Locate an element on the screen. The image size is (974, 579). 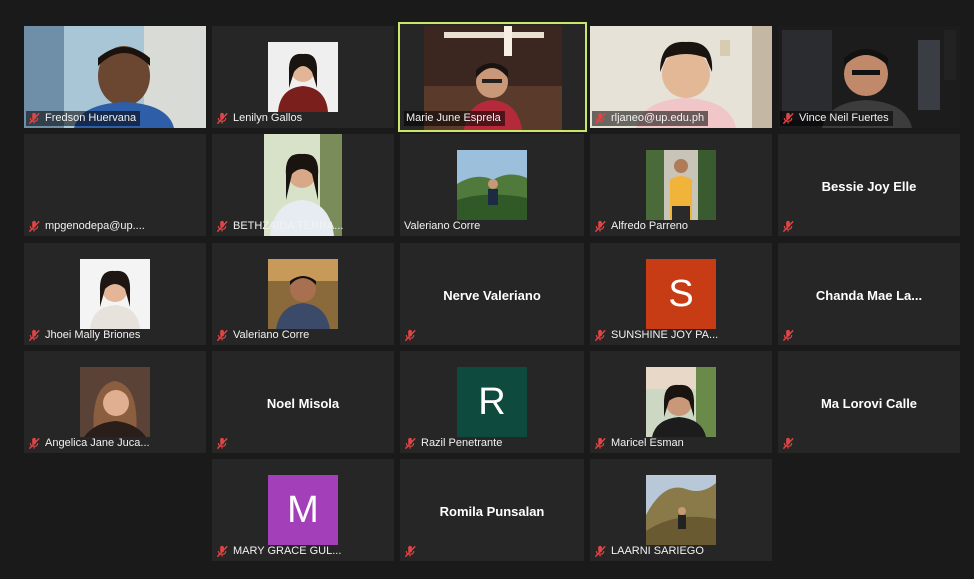
participant-name: Fredson Huervana is located at coordinates (91, 118).